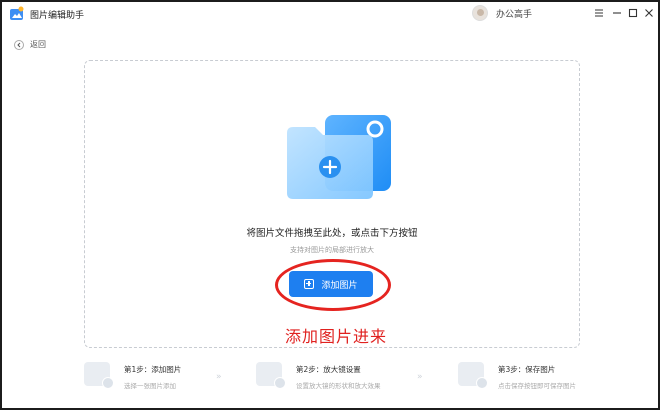  Describe the element at coordinates (537, 386) in the screenshot. I see `step-desc: 点击保存按钮即可保存图片` at that location.